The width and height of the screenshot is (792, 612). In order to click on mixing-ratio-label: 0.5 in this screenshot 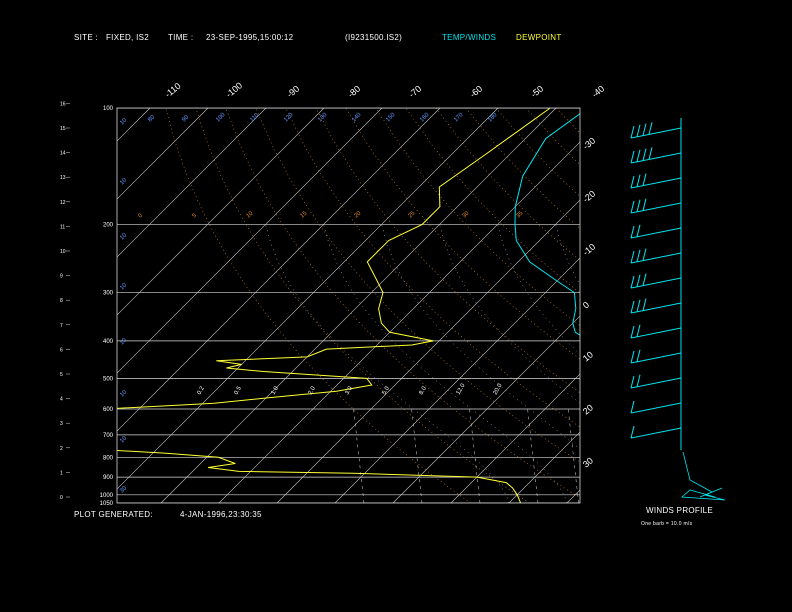, I will do `click(239, 390)`.